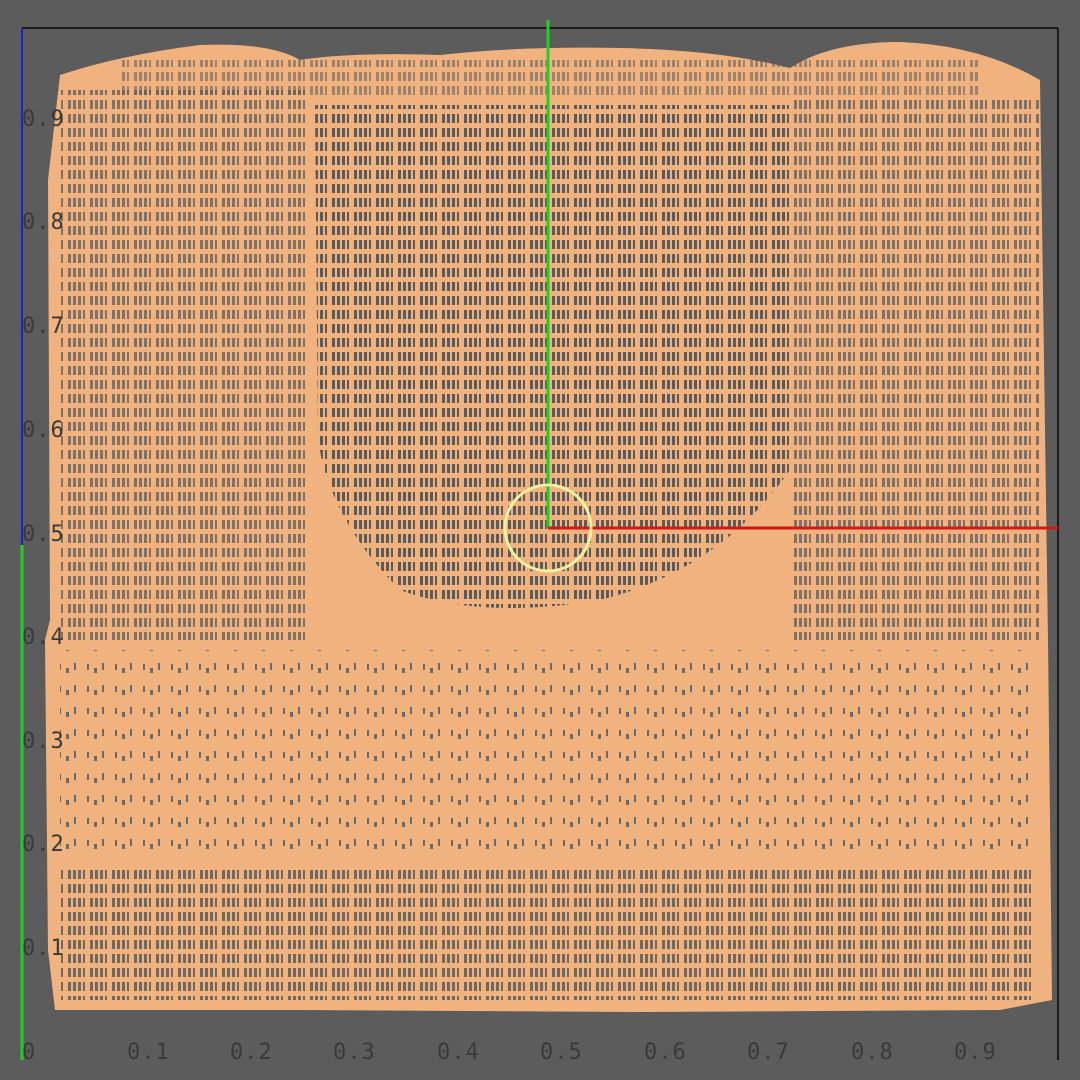 This screenshot has width=1080, height=1080. Describe the element at coordinates (354, 1052) in the screenshot. I see `u-tick-0-3: 0.3` at that location.